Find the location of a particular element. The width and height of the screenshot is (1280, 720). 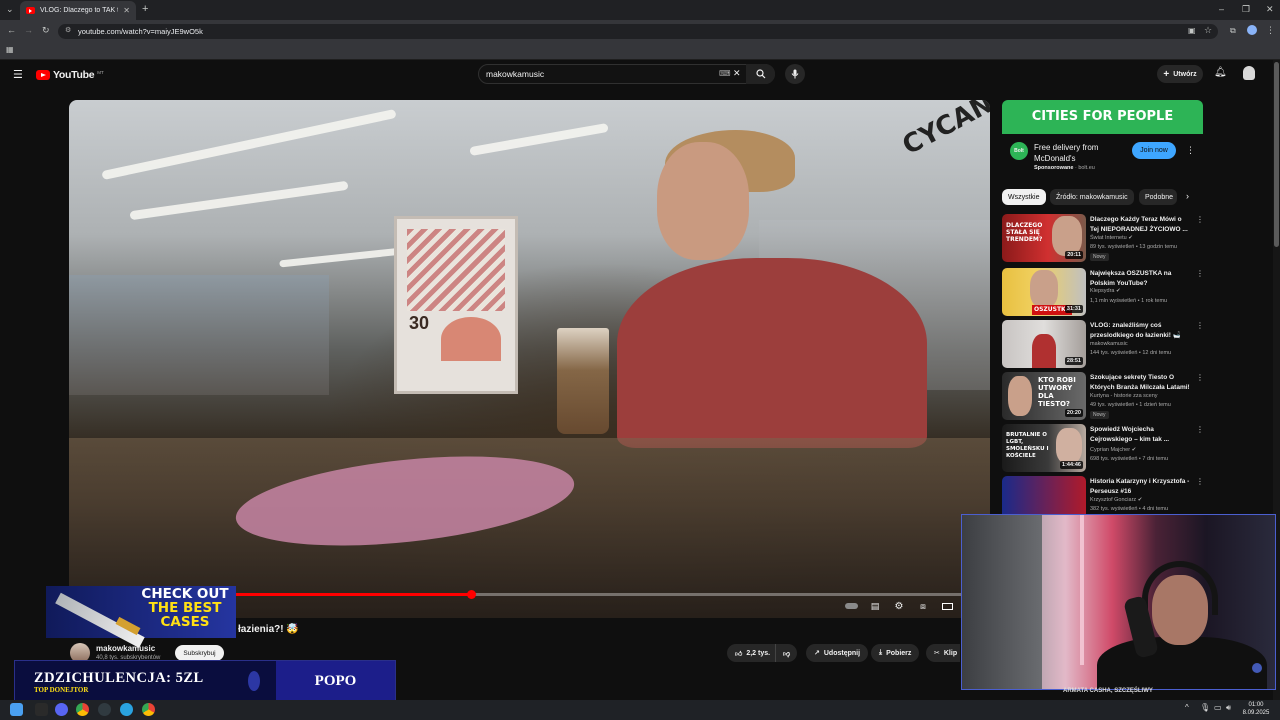

settings-gear-icon: ⚙ is located at coordinates (899, 606).